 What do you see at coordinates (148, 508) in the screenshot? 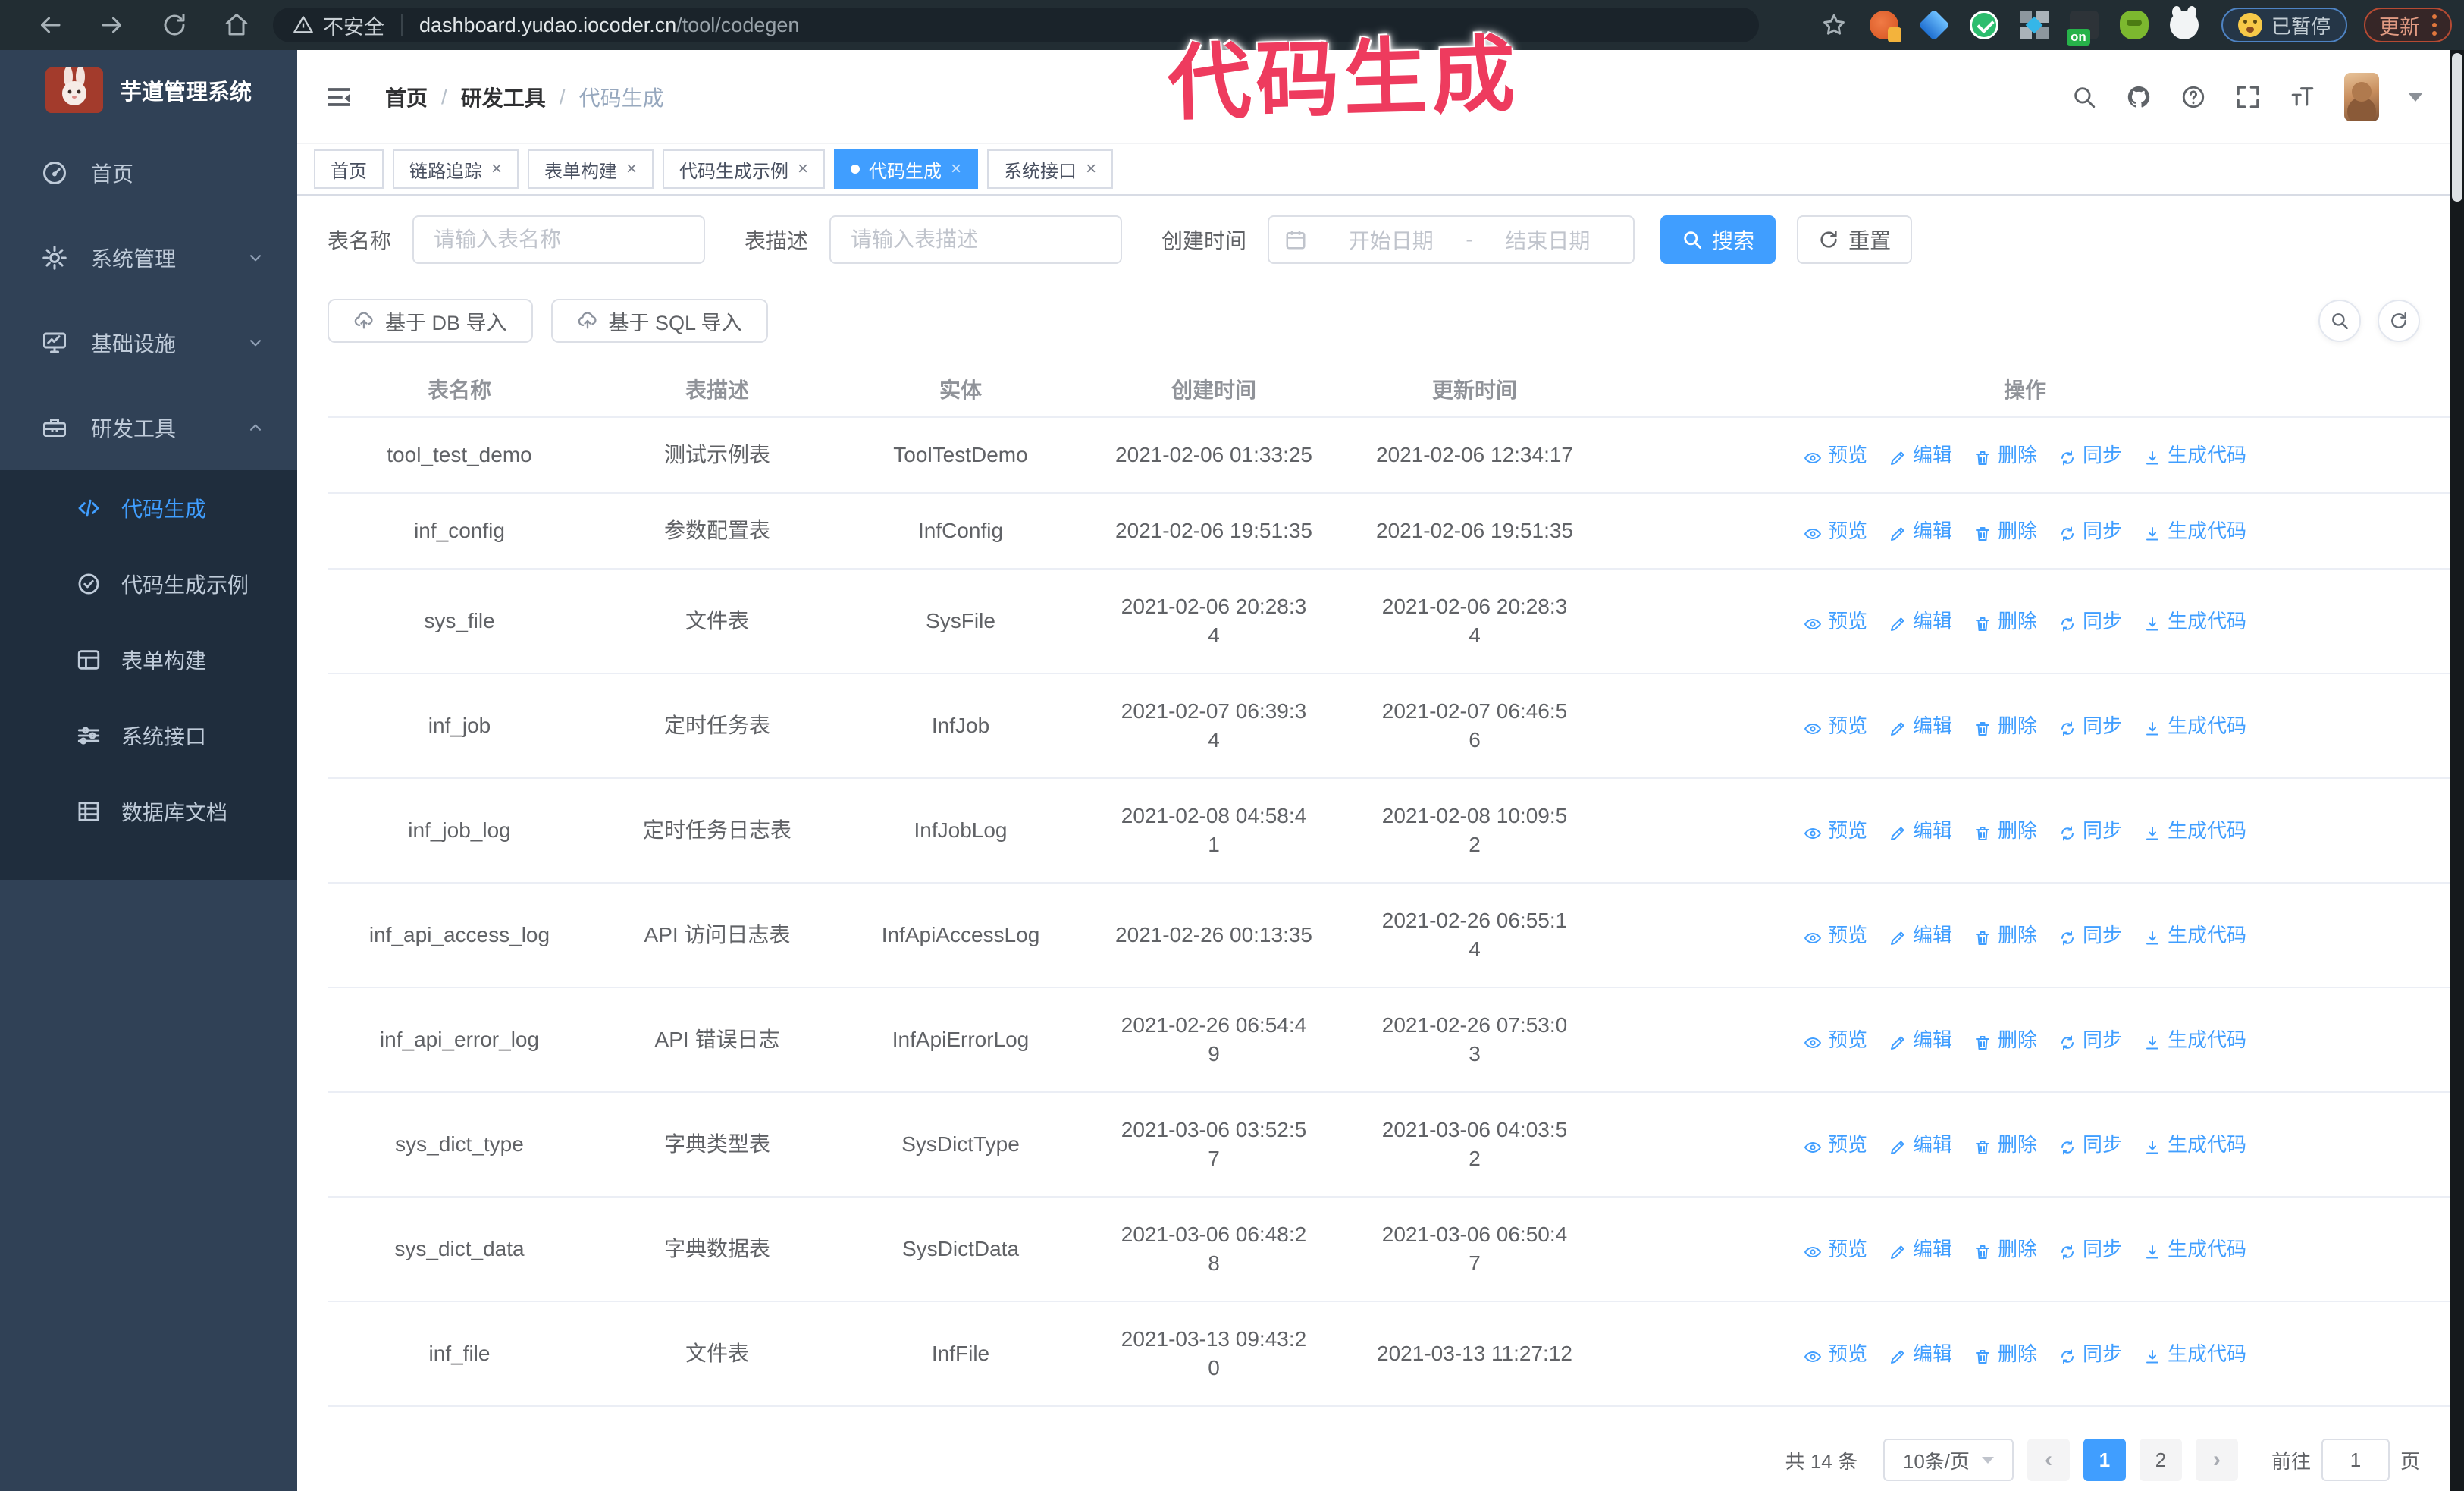
I see `submenu-item-0: 代码生成` at bounding box center [148, 508].